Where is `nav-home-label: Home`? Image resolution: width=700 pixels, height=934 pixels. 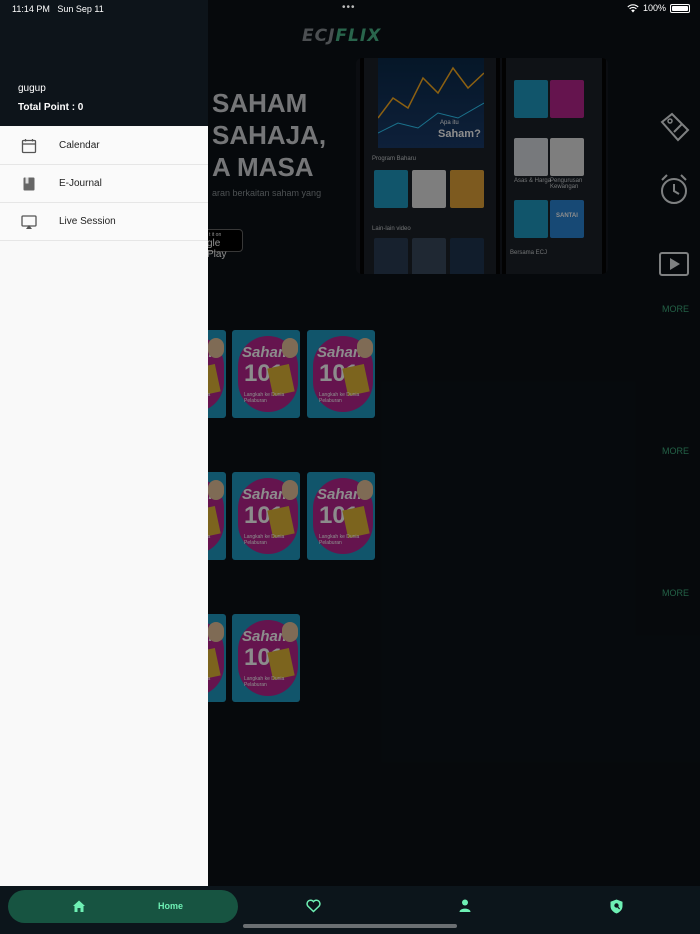 nav-home-label: Home is located at coordinates (171, 906).